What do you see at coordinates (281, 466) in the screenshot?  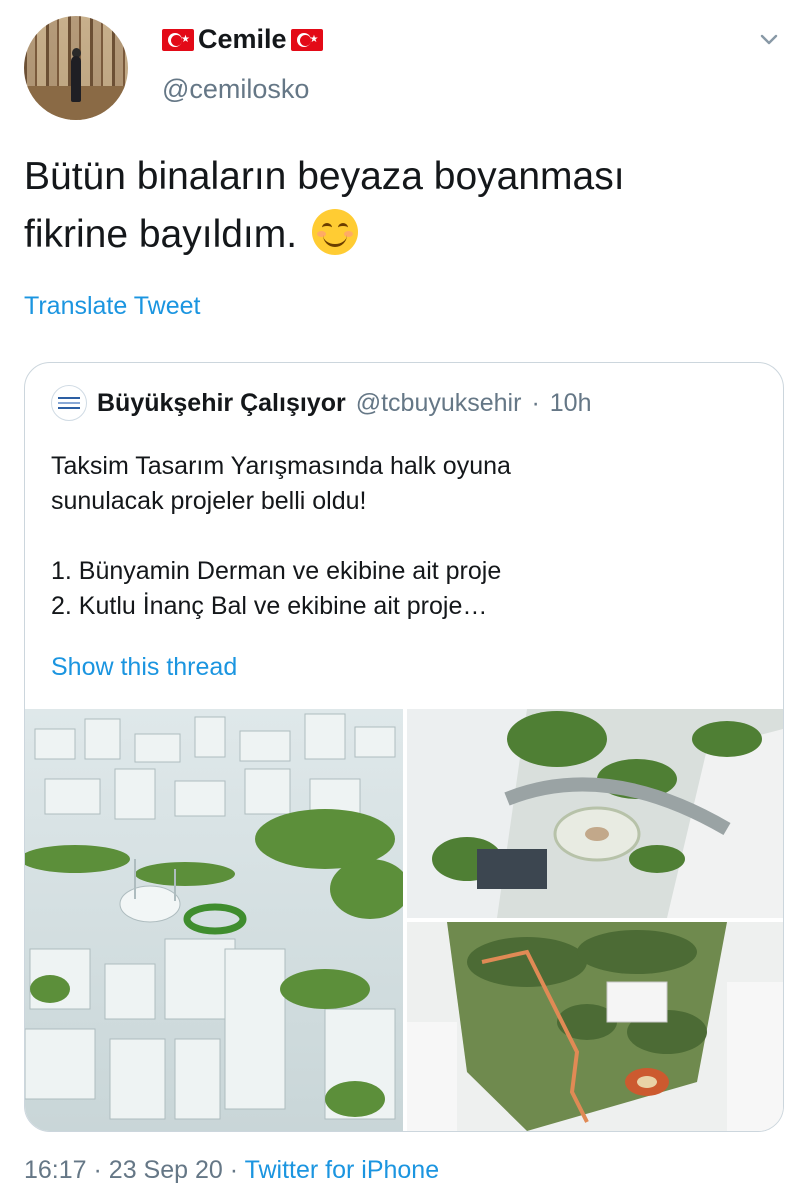 I see `quoted-text-line: Taksim Tasarım Yarışmasında halk oyuna` at bounding box center [281, 466].